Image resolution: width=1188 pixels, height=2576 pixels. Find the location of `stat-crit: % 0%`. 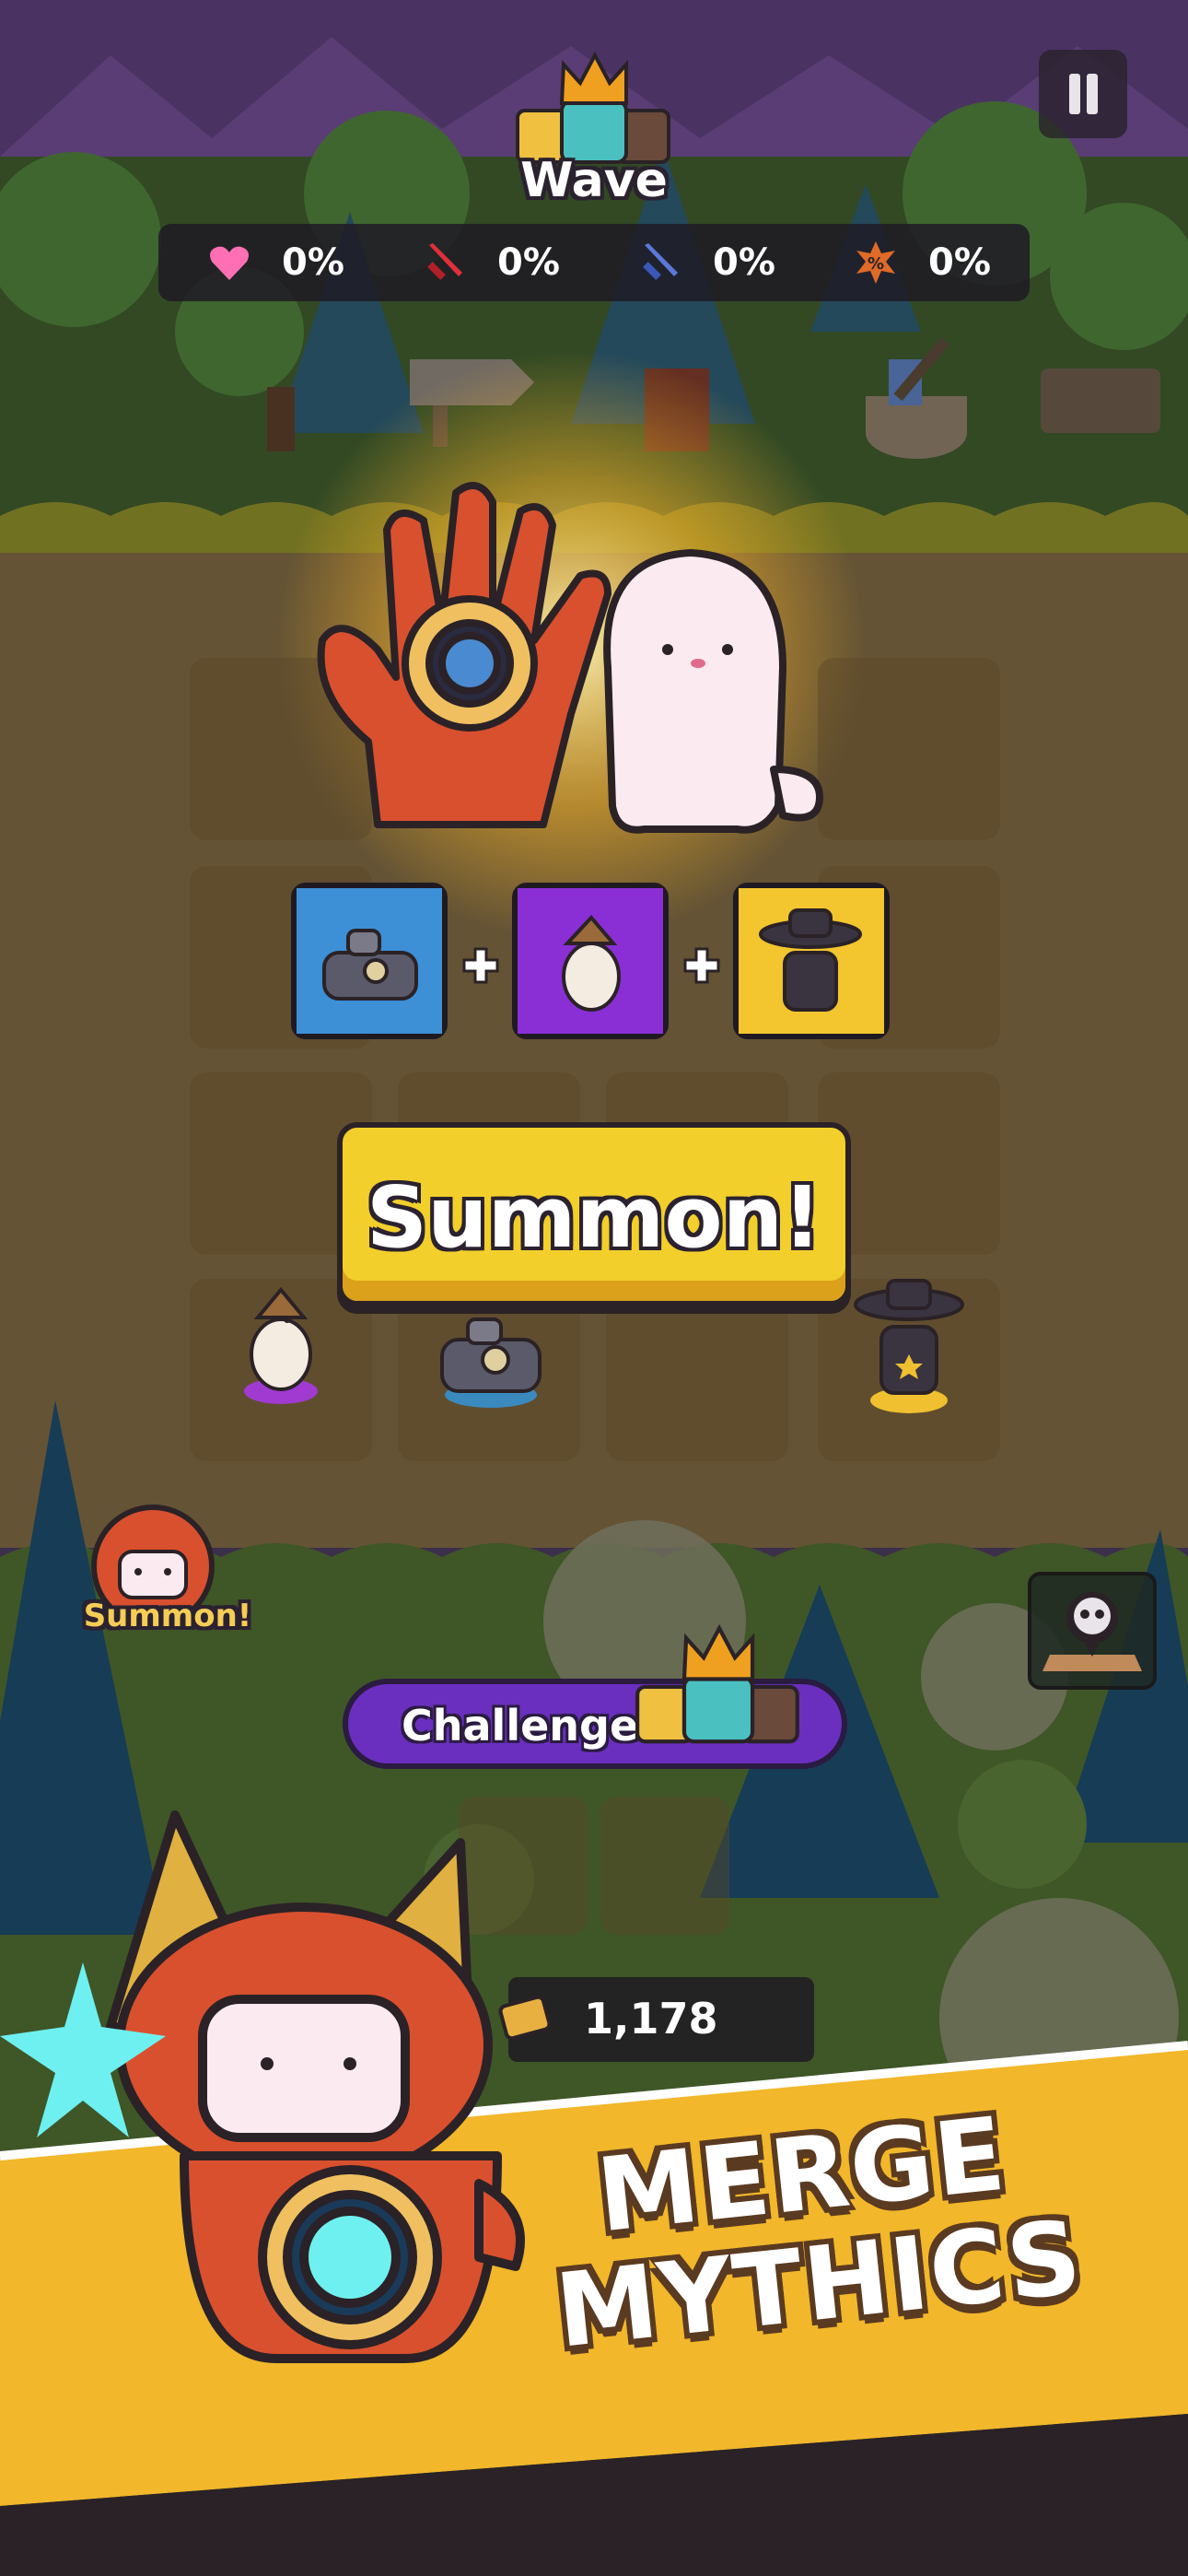

stat-crit: % 0% is located at coordinates (918, 263).